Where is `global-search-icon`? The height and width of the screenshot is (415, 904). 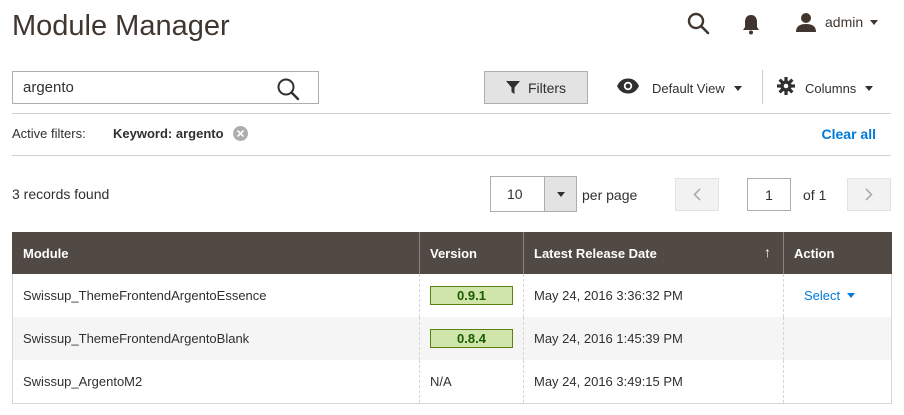
global-search-icon is located at coordinates (698, 23).